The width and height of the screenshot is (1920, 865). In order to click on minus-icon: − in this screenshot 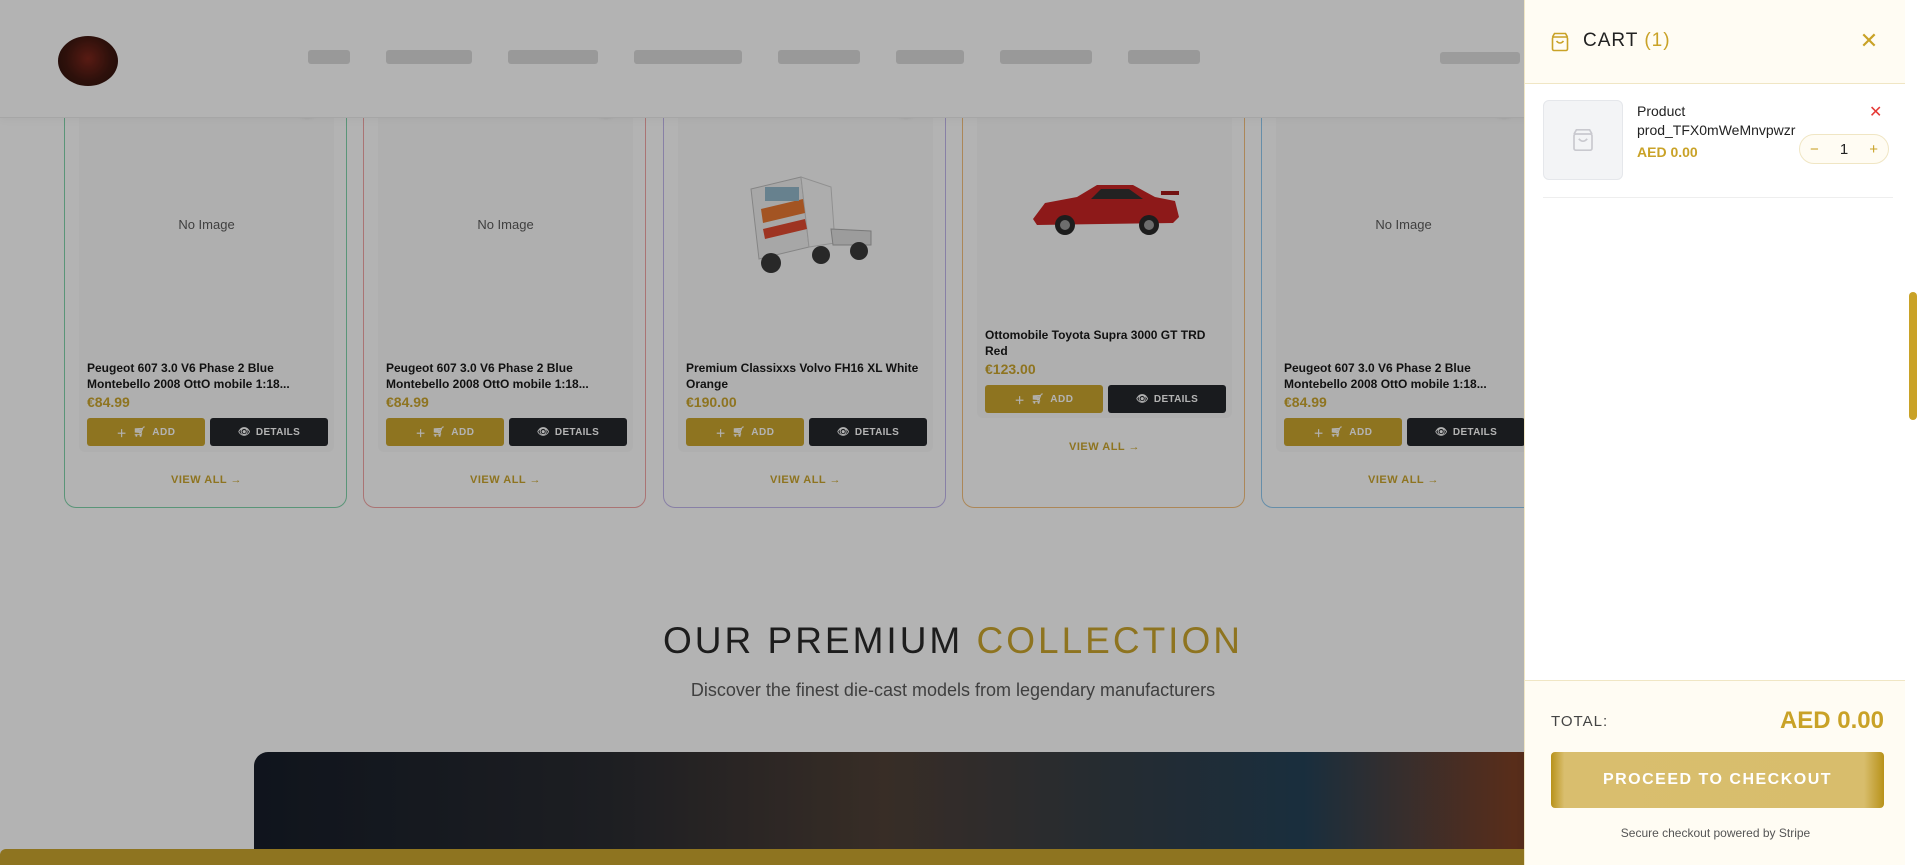, I will do `click(1814, 149)`.